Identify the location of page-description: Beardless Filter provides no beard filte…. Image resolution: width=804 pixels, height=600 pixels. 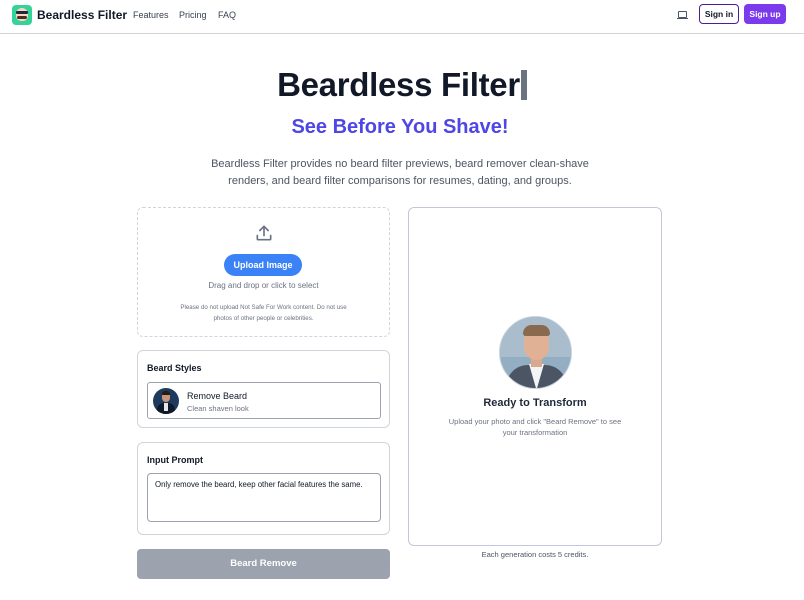
(400, 172).